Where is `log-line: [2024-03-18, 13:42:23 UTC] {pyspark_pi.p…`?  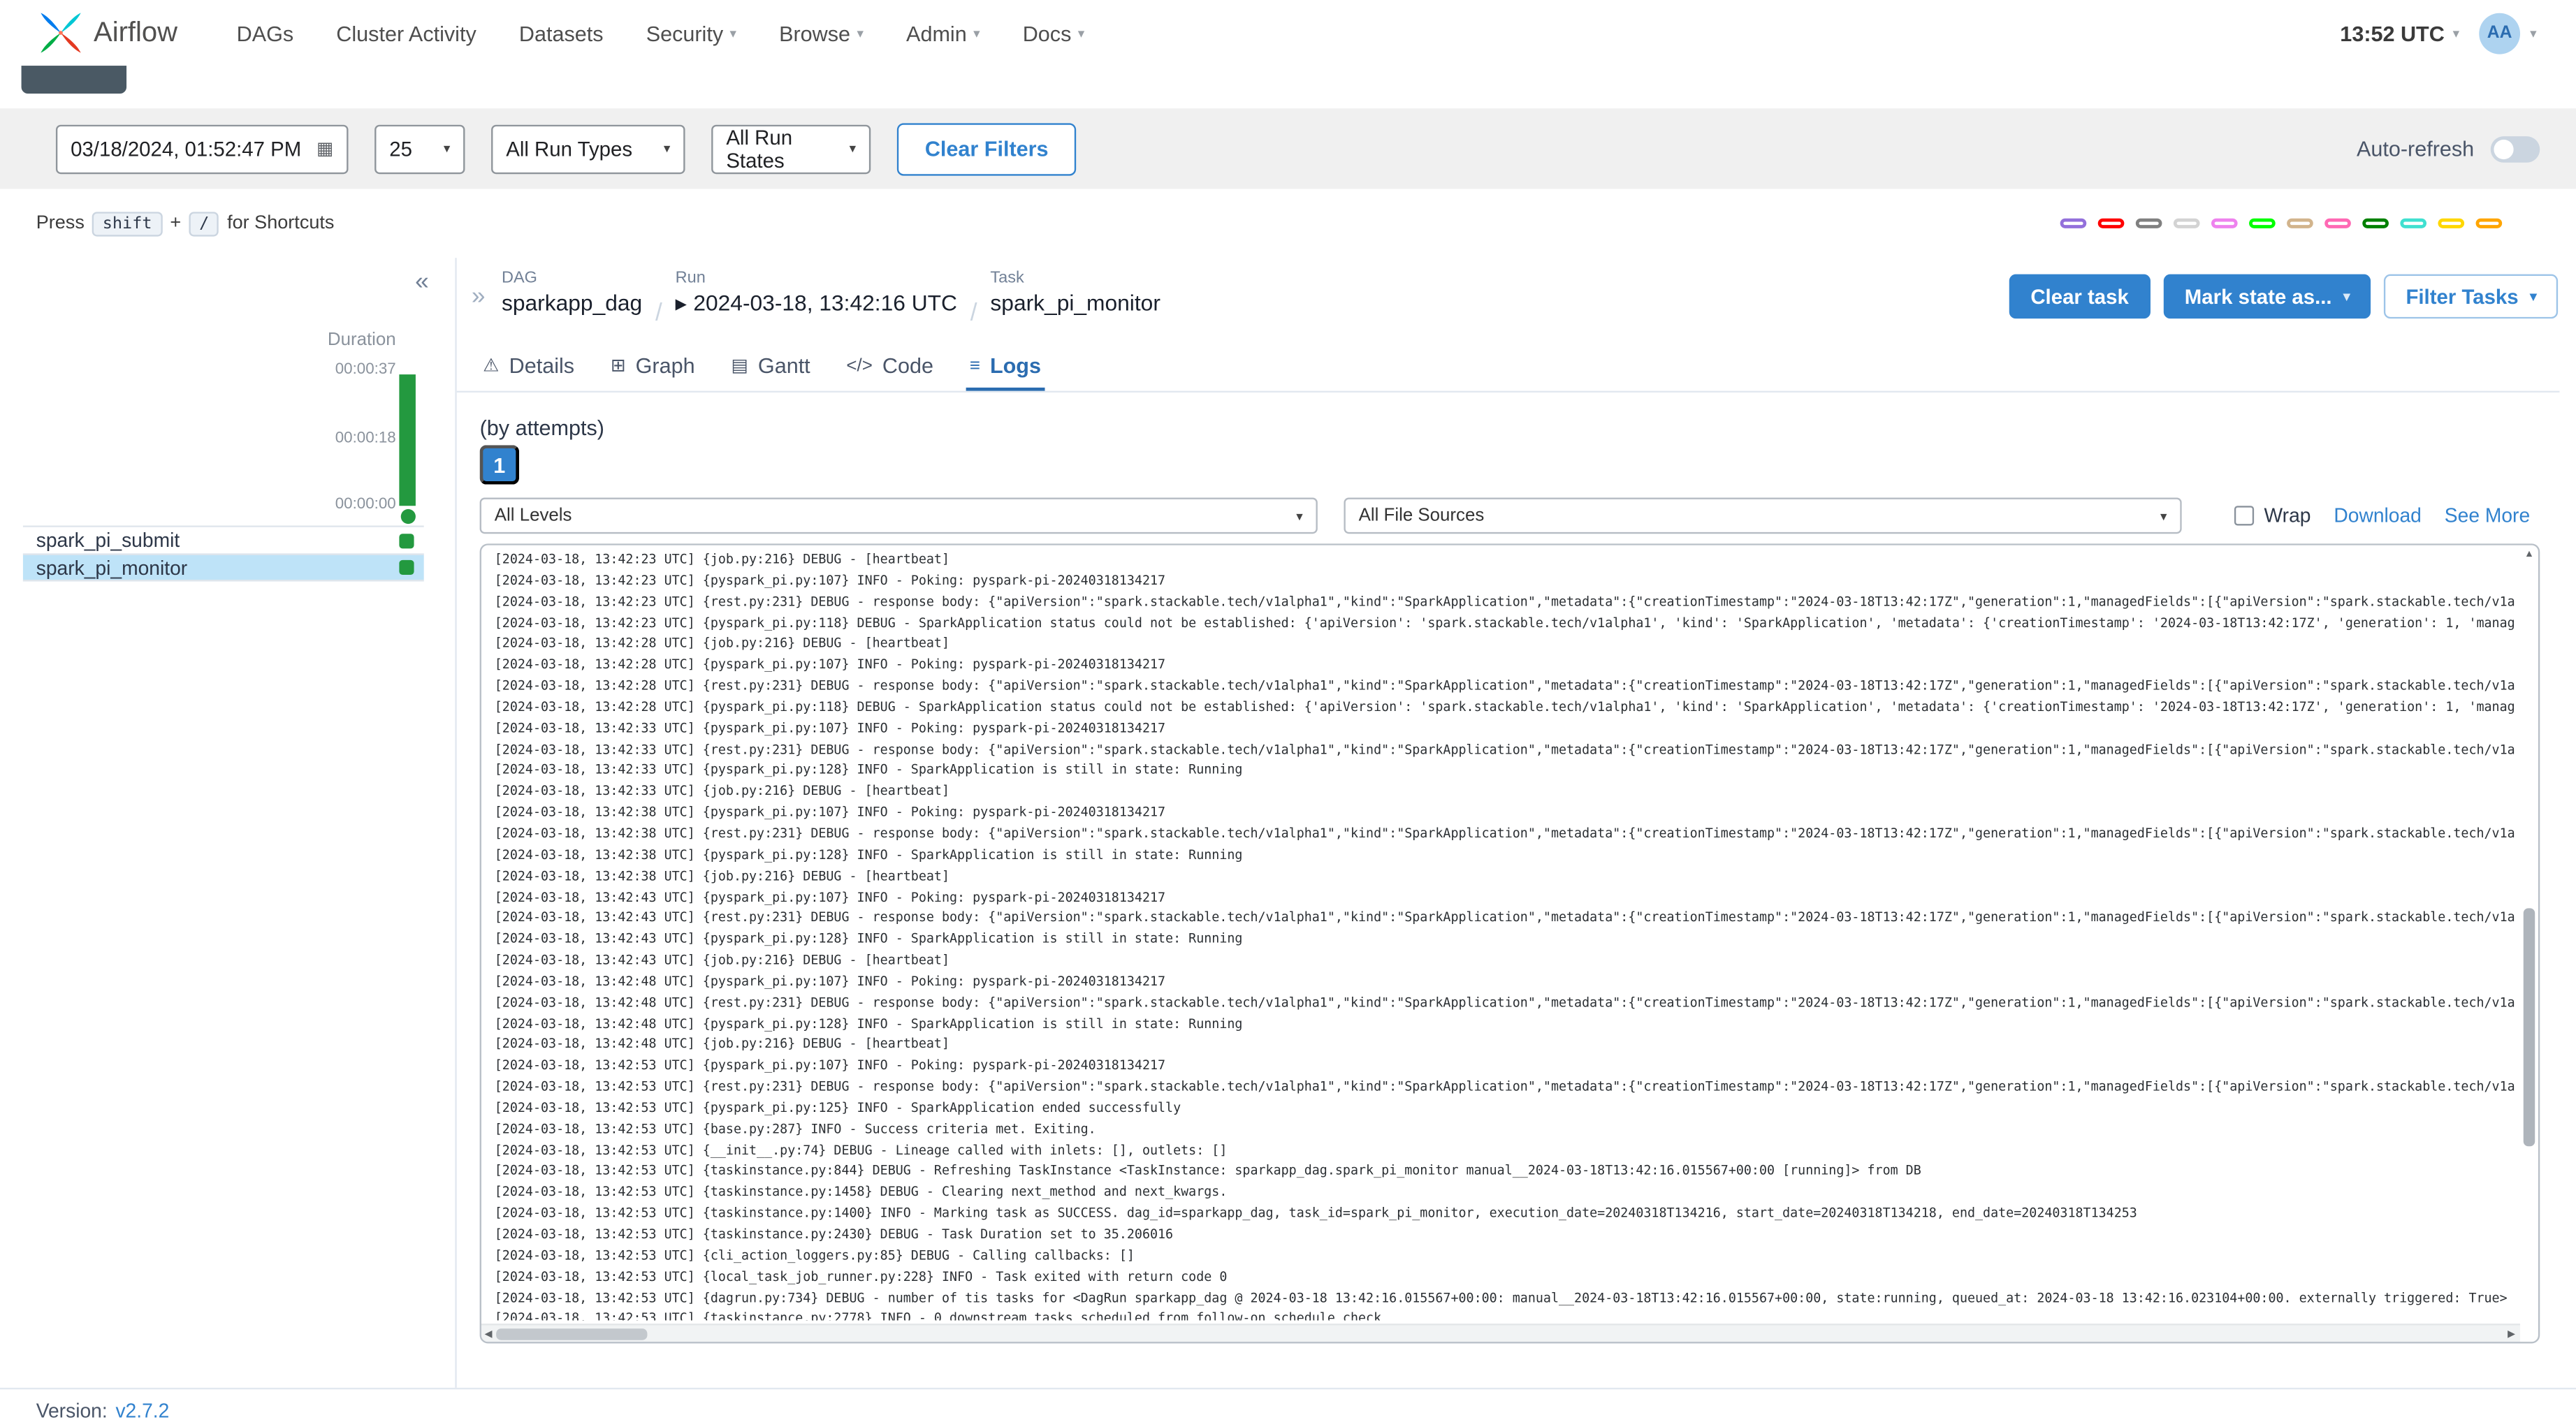
log-line: [2024-03-18, 13:42:23 UTC] {pyspark_pi.p… is located at coordinates (830, 580).